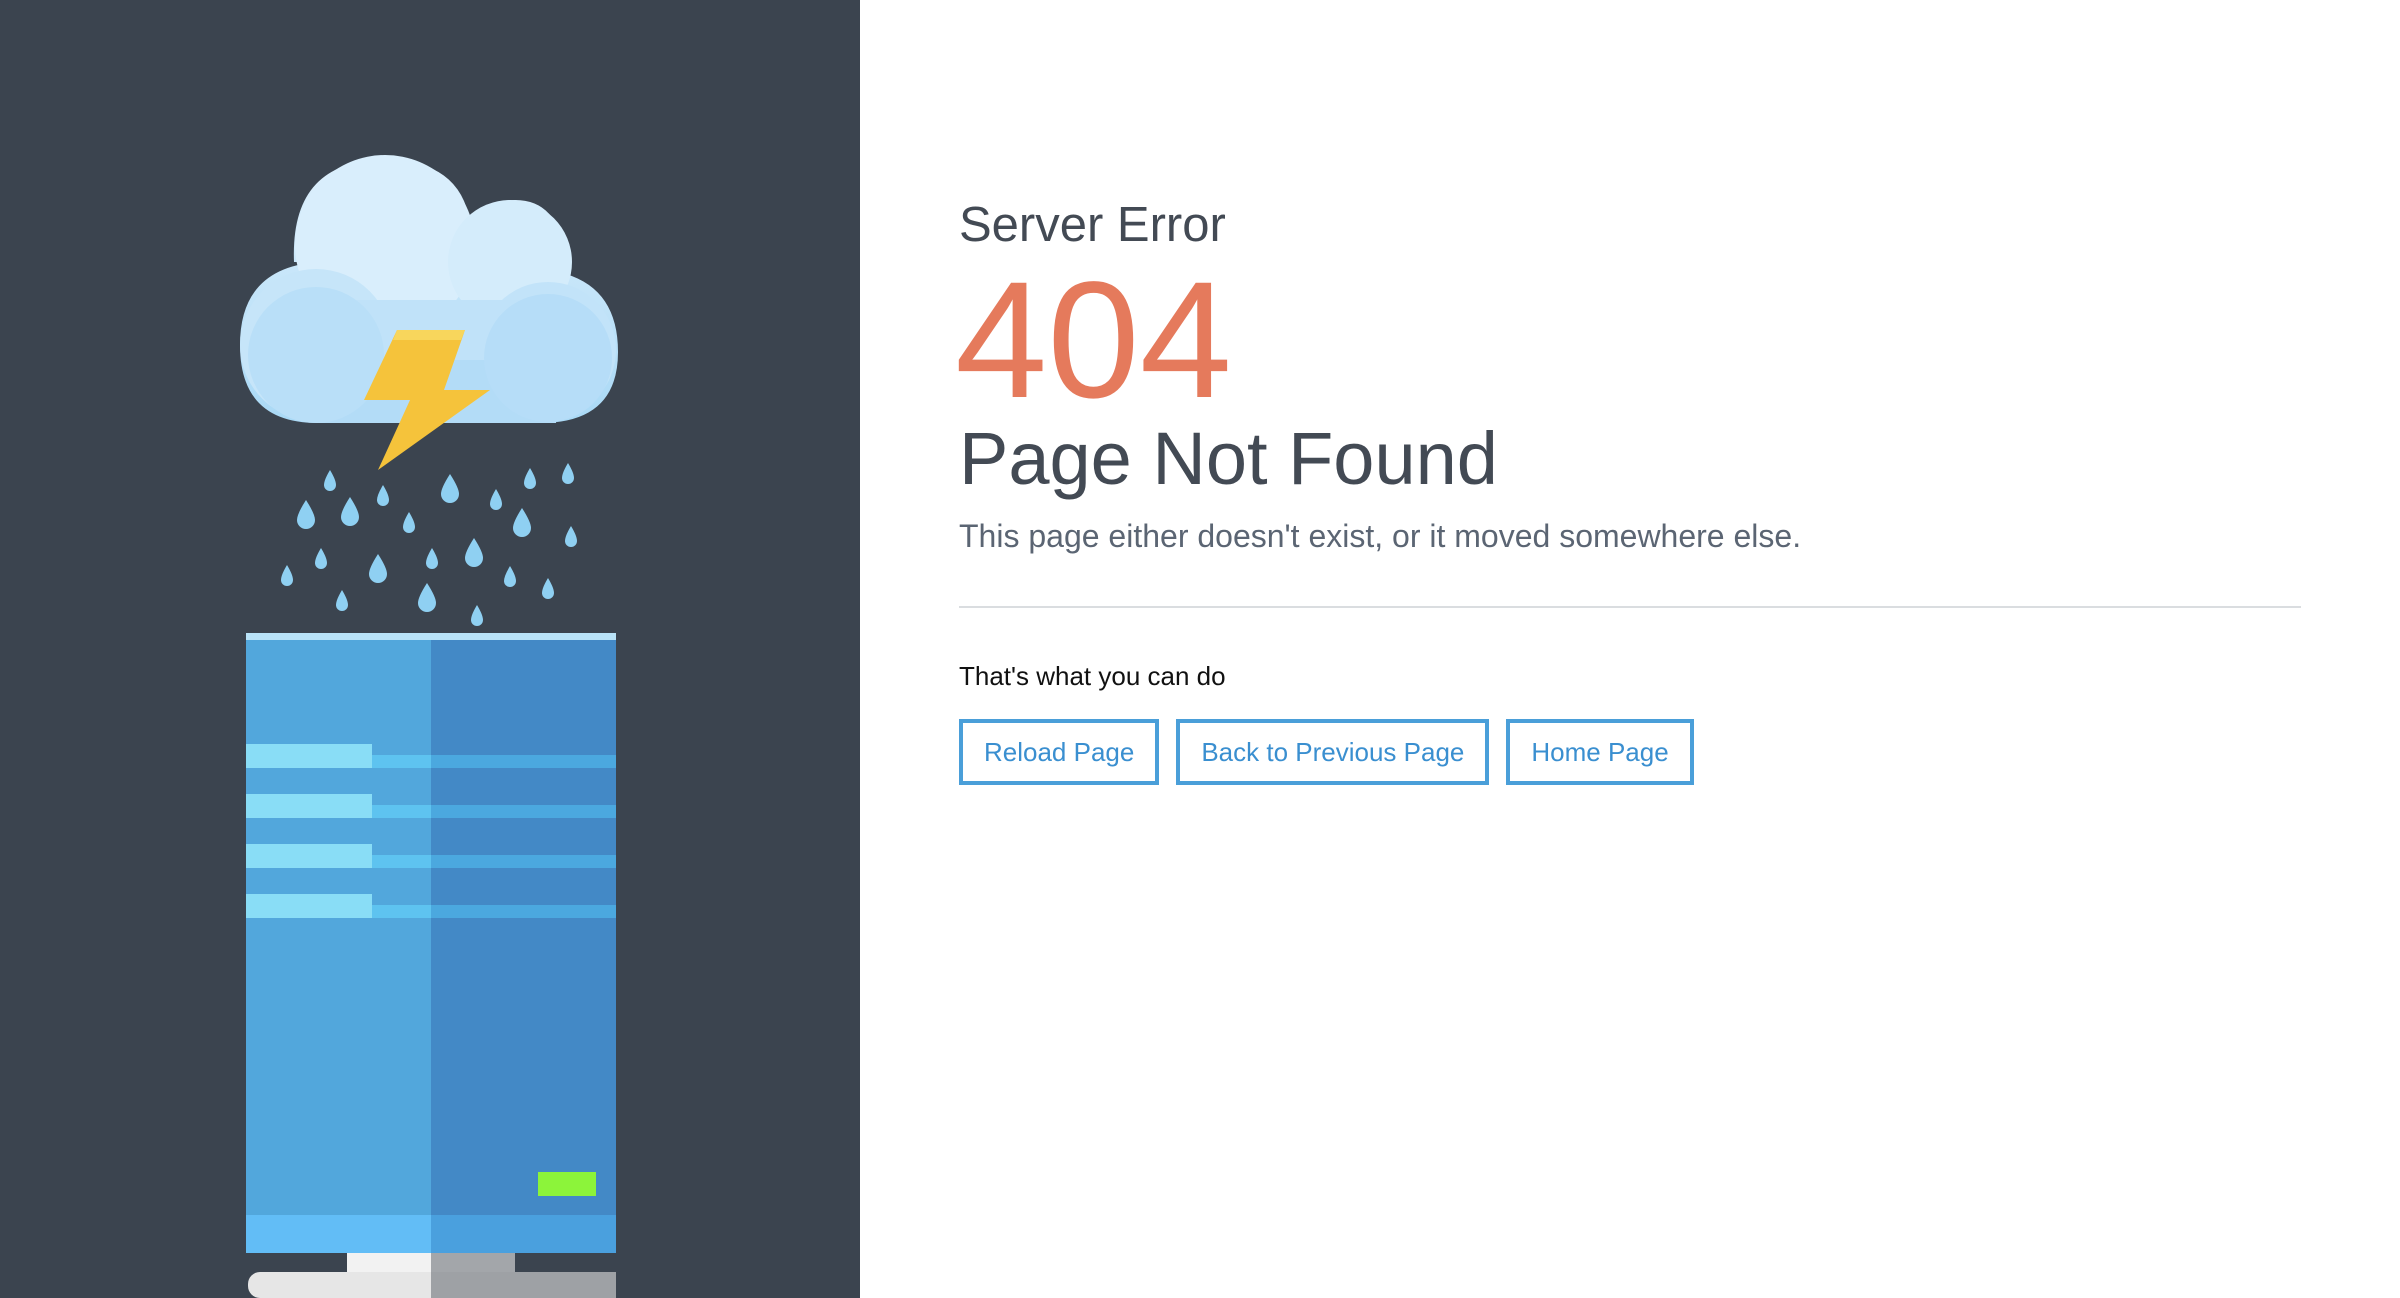 The width and height of the screenshot is (2400, 1298). What do you see at coordinates (567, 1184) in the screenshot?
I see `status-led` at bounding box center [567, 1184].